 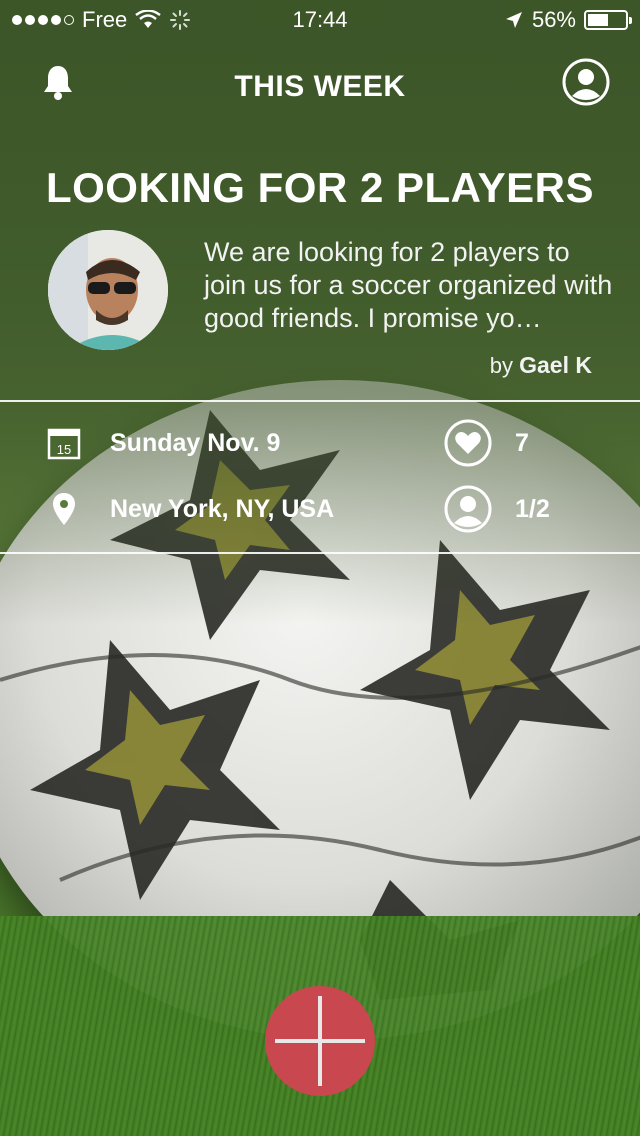 What do you see at coordinates (555, 365) in the screenshot?
I see `author-name: Gael K` at bounding box center [555, 365].